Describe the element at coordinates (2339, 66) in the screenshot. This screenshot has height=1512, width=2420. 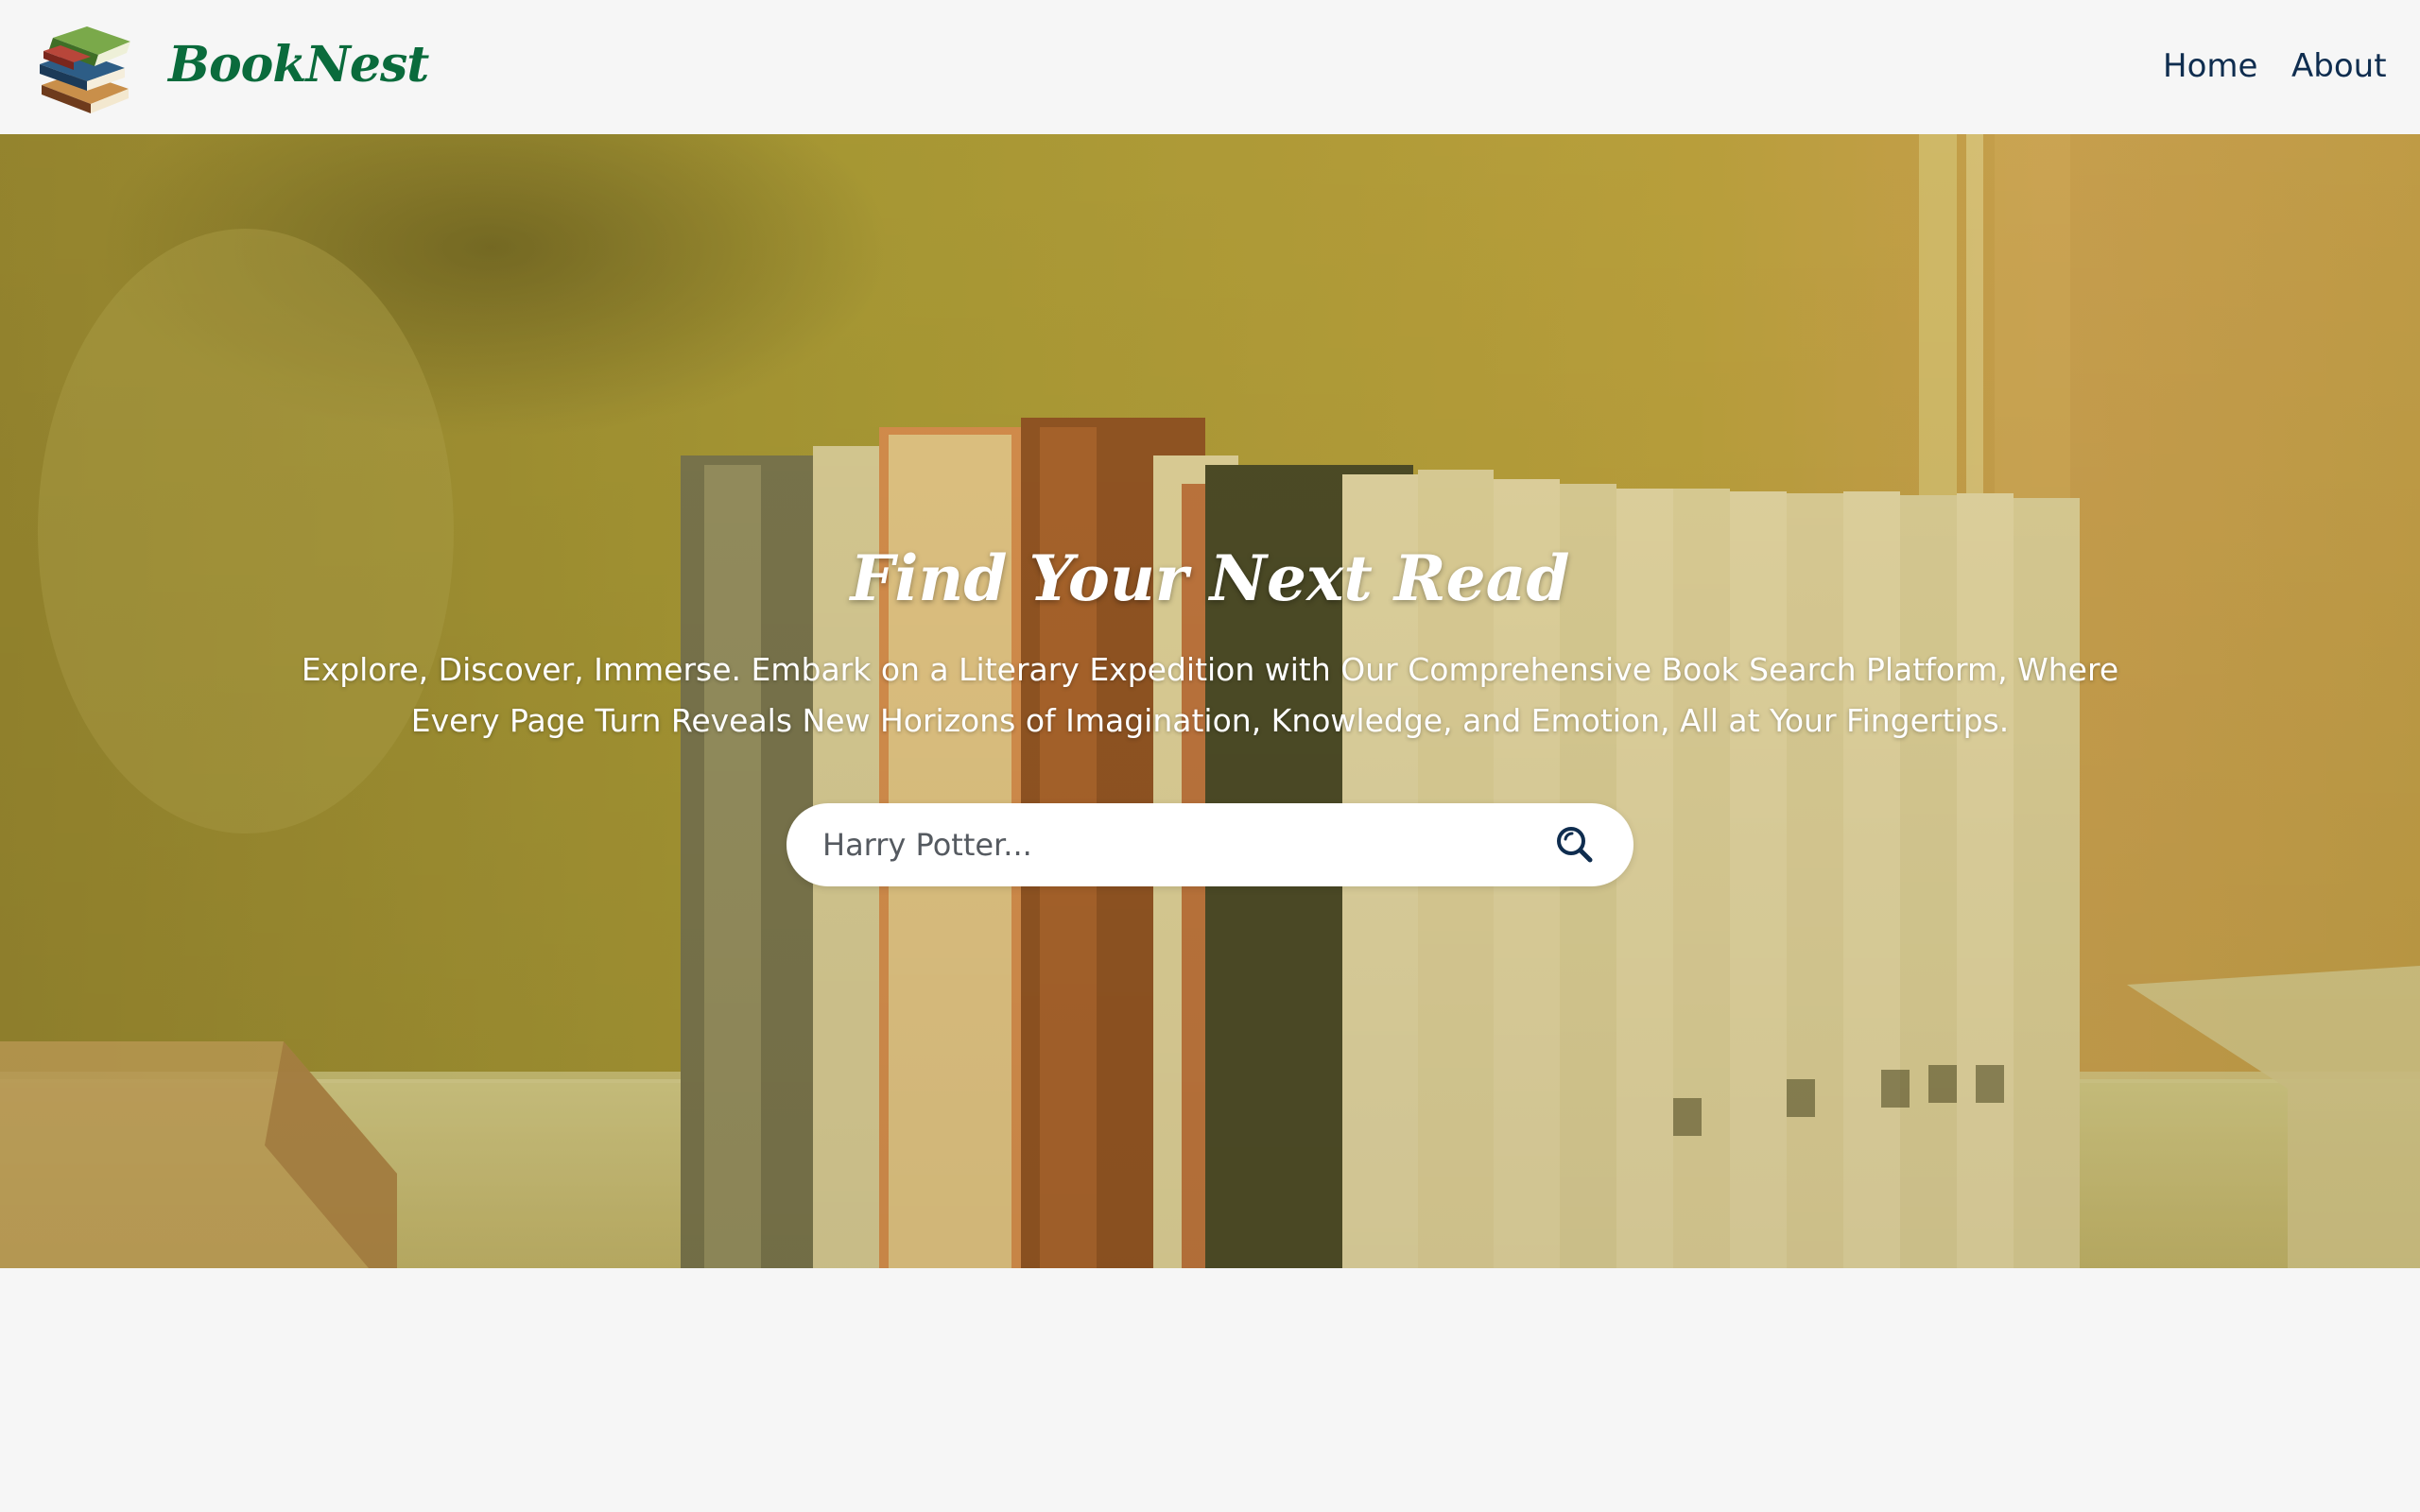
I see `nav-link-about: About` at that location.